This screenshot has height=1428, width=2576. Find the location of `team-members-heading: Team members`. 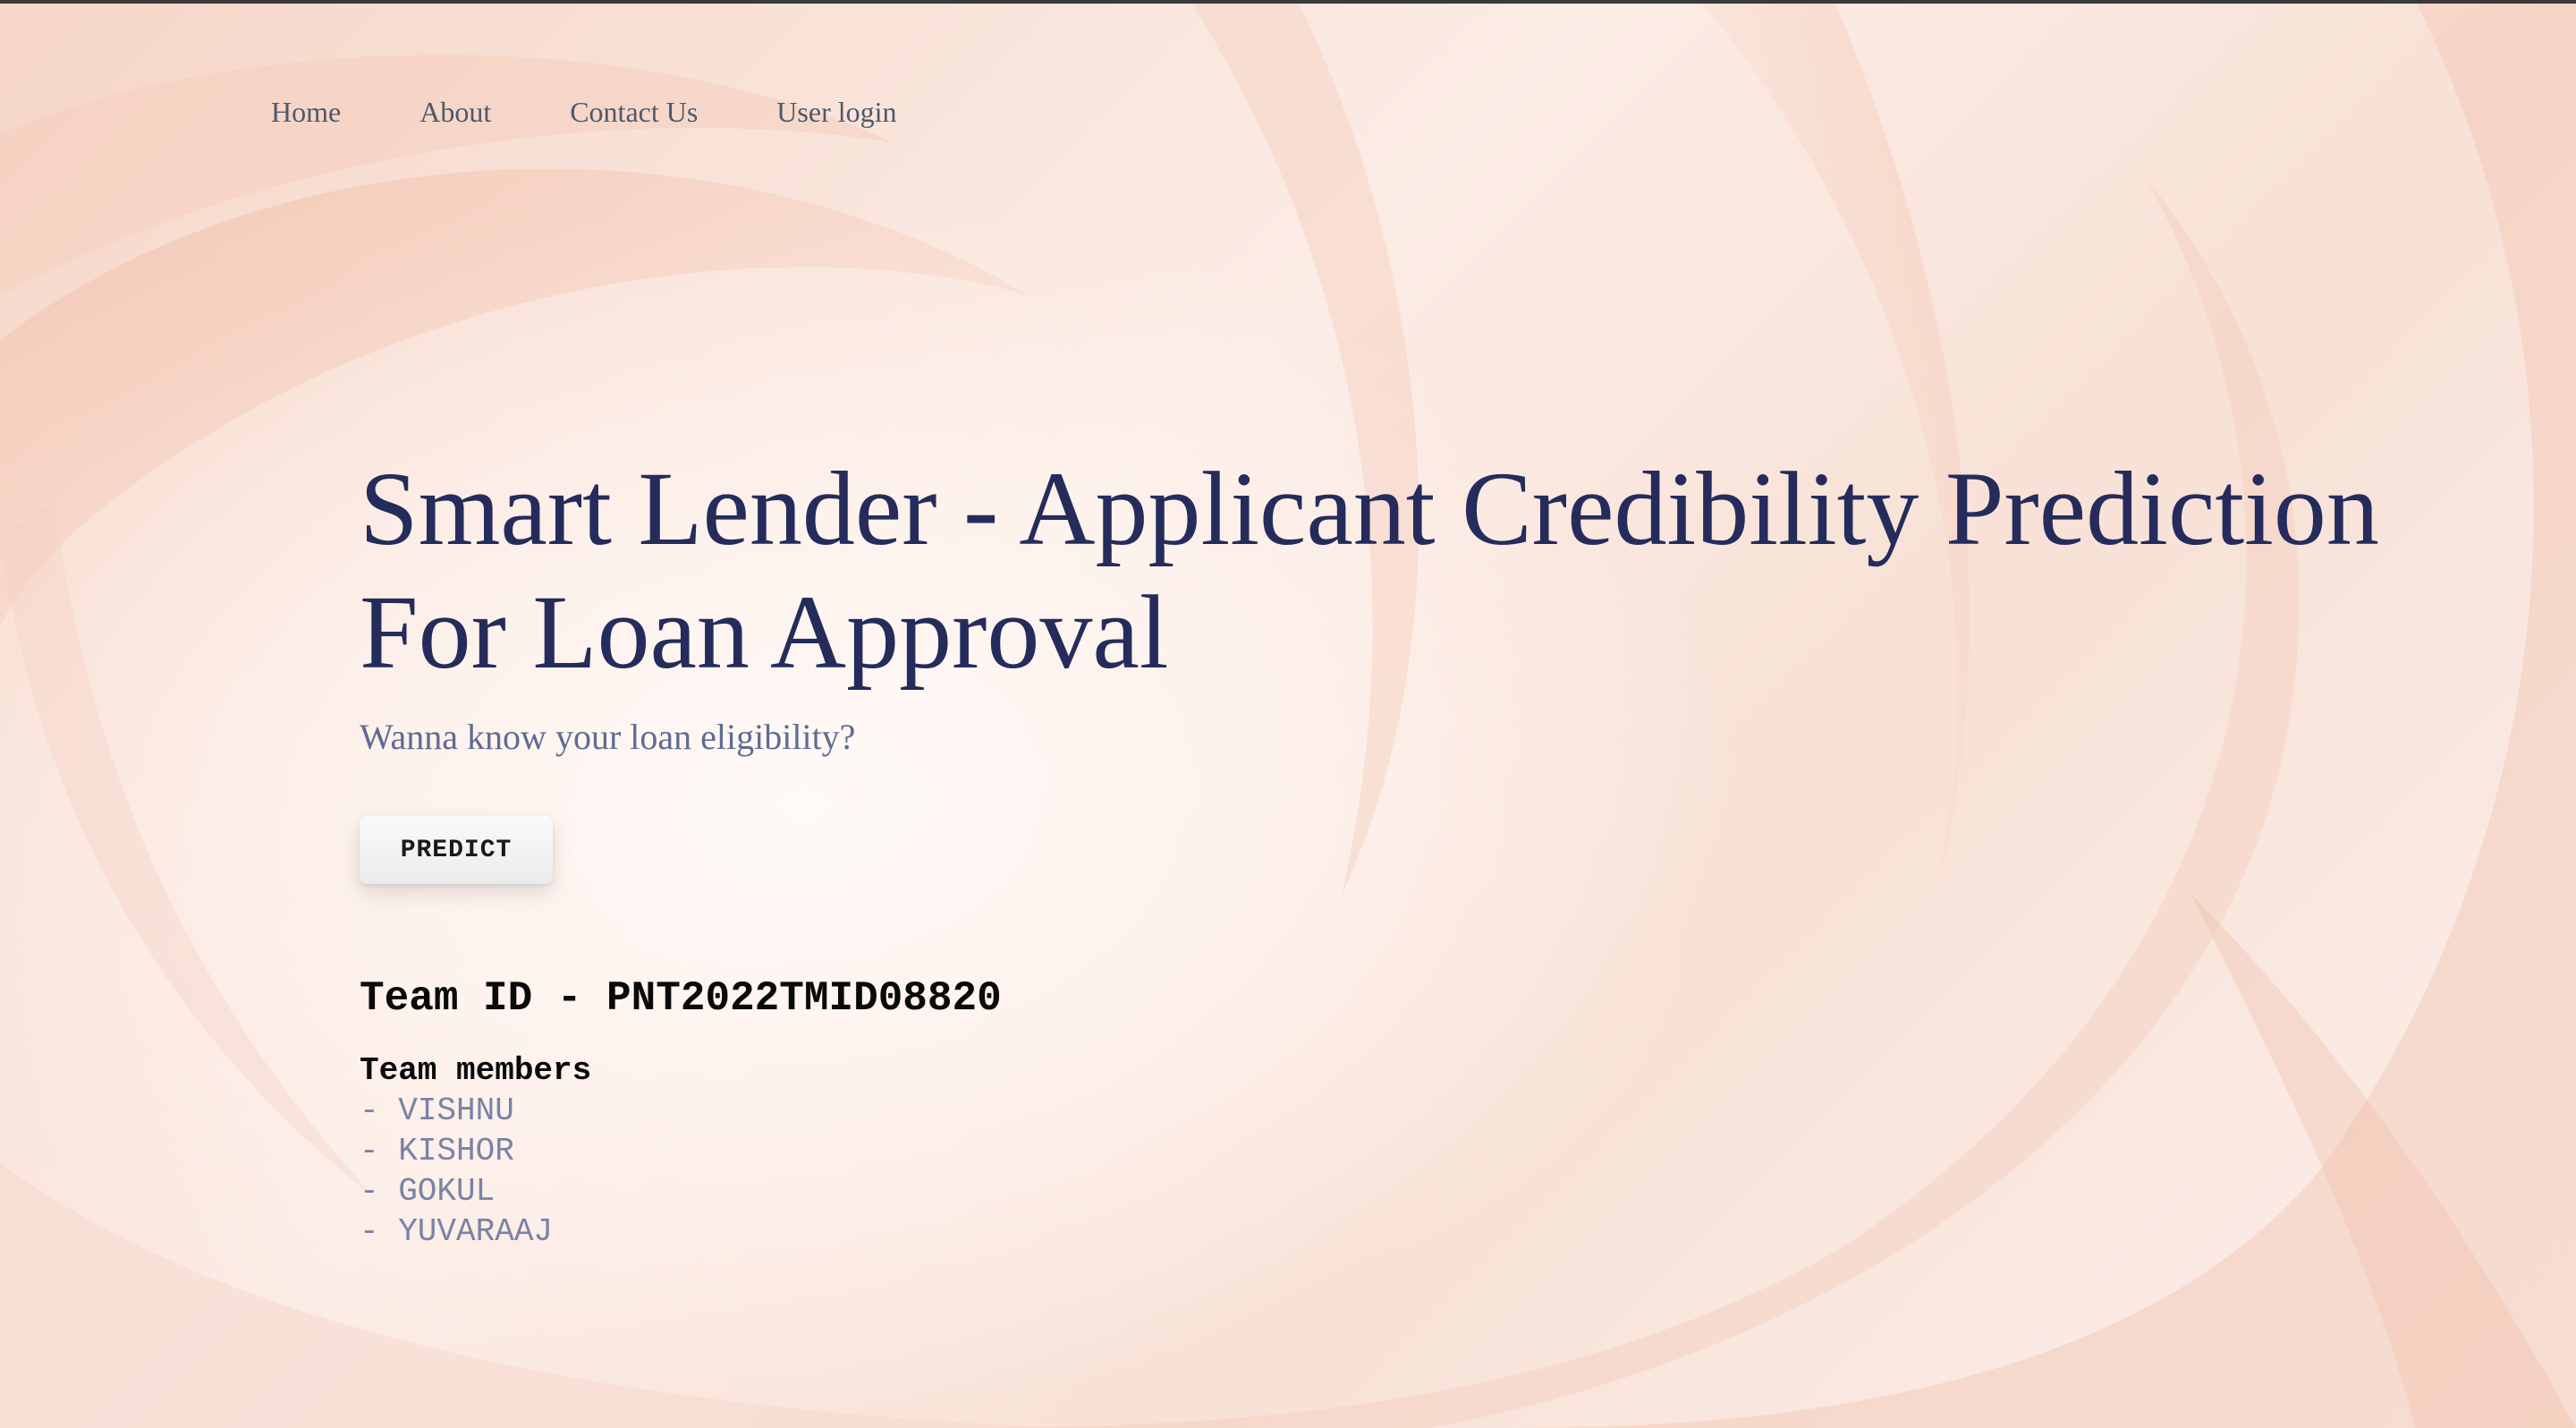

team-members-heading: Team members is located at coordinates (476, 1070).